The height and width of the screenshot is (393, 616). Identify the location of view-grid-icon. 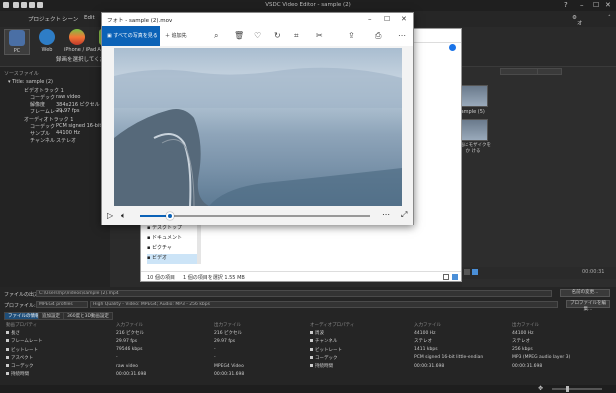
(467, 272).